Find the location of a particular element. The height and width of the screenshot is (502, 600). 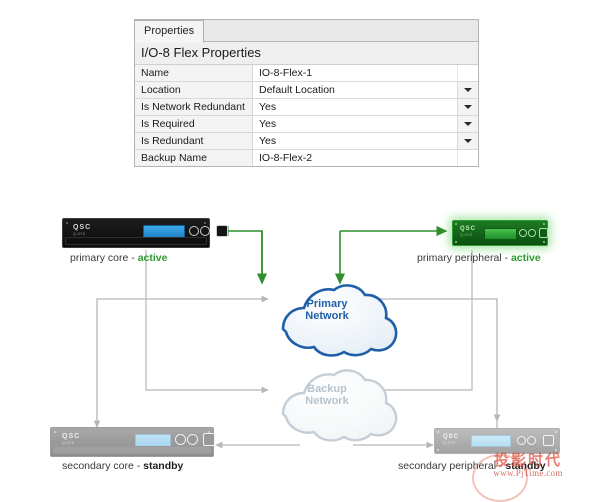

property-key: Is Redundant is located at coordinates (194, 141).